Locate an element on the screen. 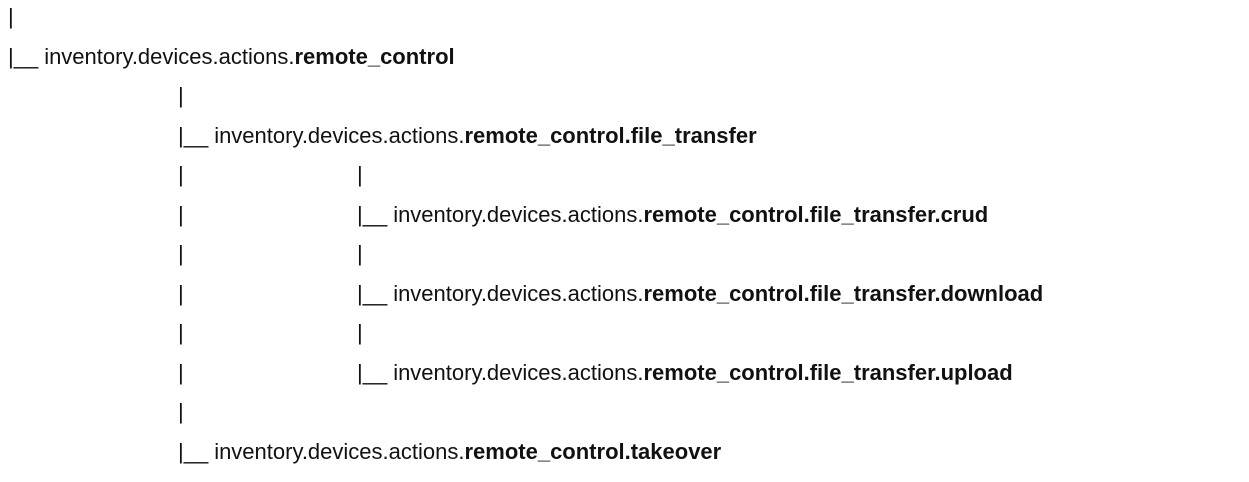  node-name: remote_control.takeover is located at coordinates (593, 451).